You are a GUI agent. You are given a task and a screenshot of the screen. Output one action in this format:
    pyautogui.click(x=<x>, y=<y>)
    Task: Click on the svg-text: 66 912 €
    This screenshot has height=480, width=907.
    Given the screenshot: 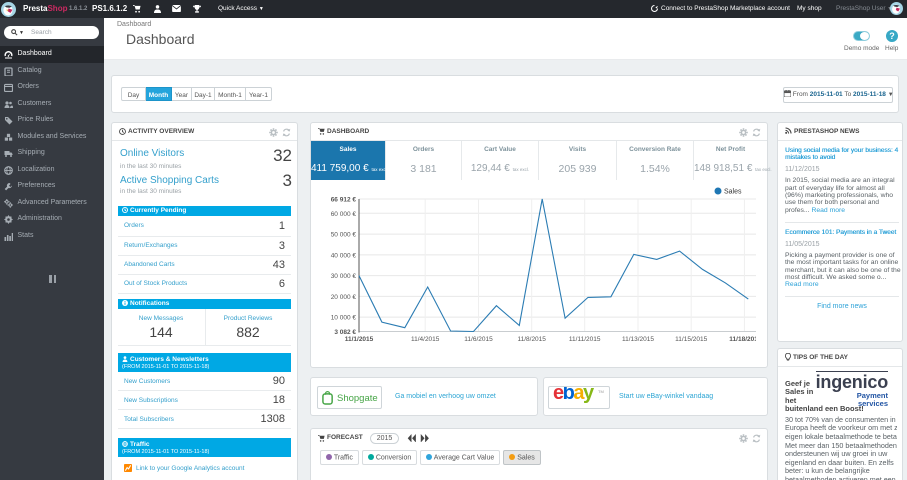 What is the action you would take?
    pyautogui.click(x=344, y=200)
    